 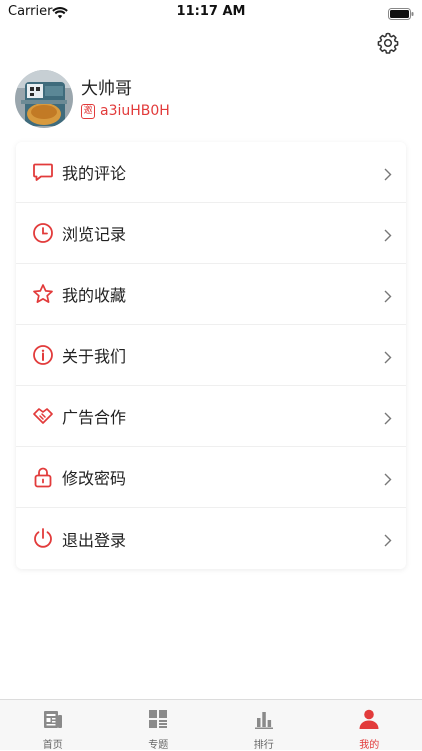 What do you see at coordinates (159, 743) in the screenshot?
I see `tab-label: 专题` at bounding box center [159, 743].